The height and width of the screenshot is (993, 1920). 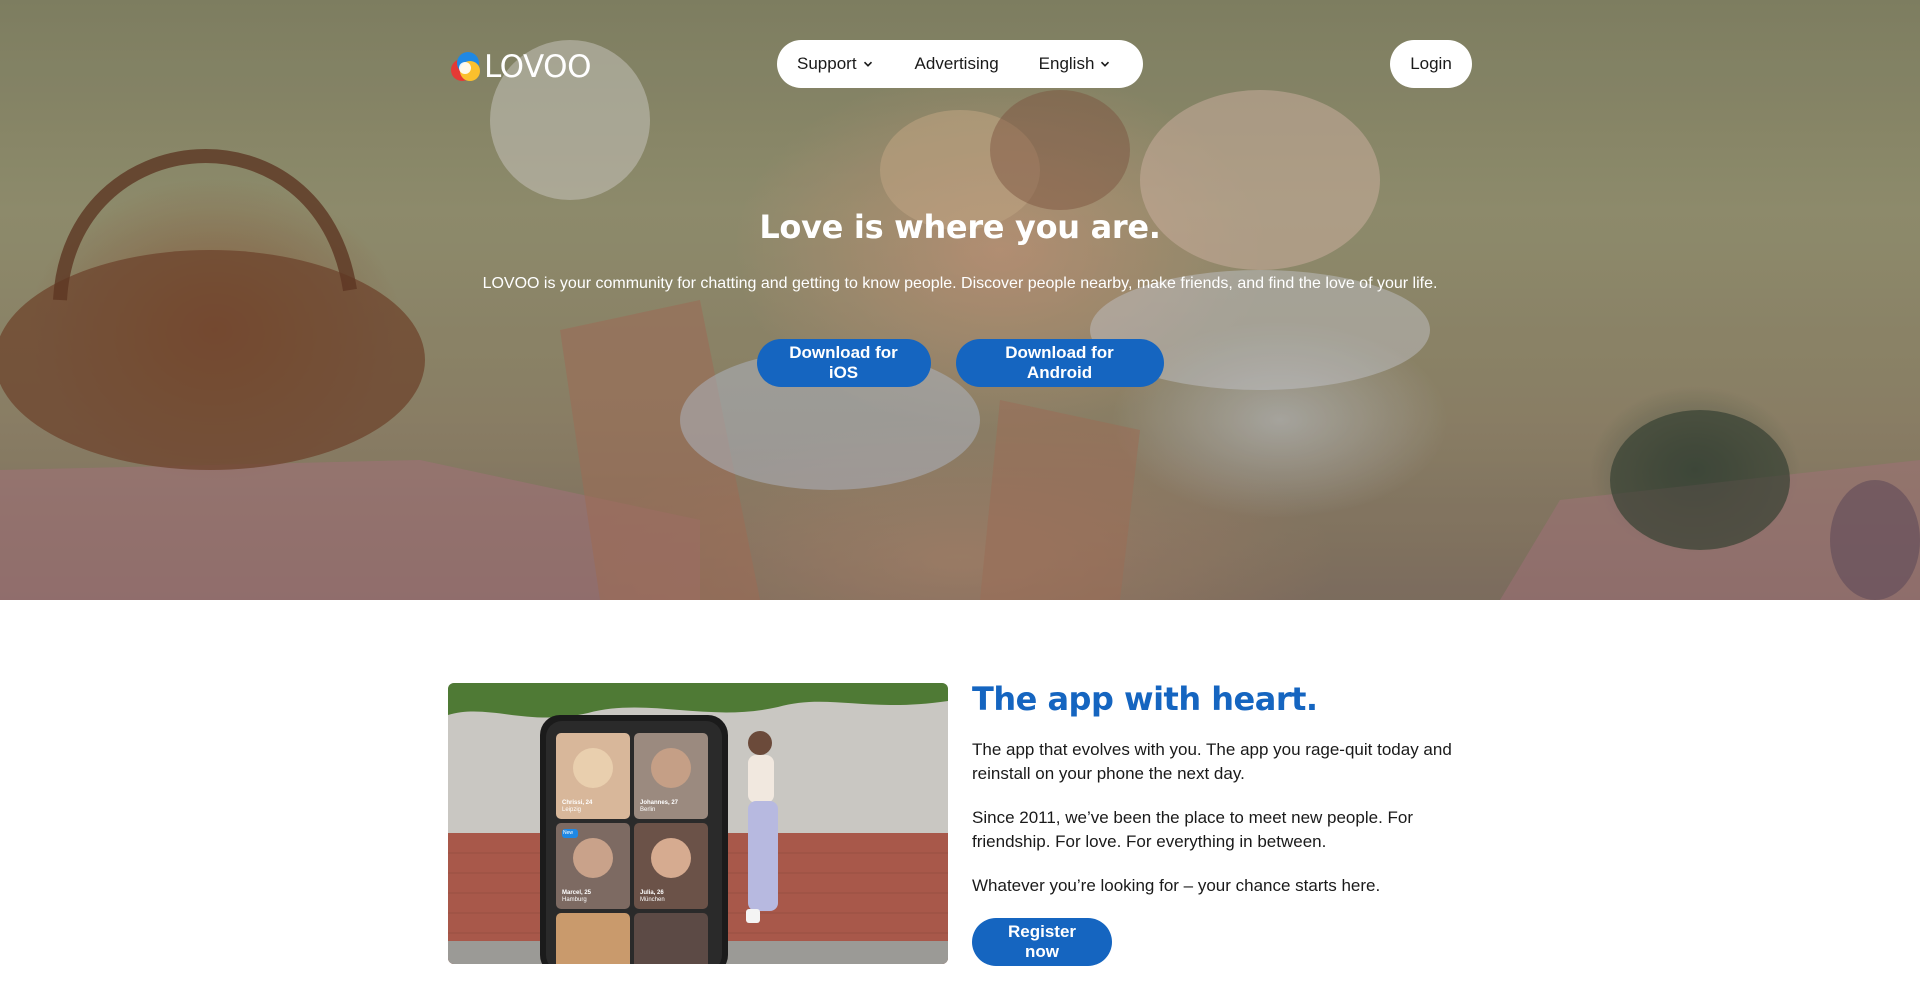 What do you see at coordinates (1059, 363) in the screenshot?
I see `download-android-button: Download for Android` at bounding box center [1059, 363].